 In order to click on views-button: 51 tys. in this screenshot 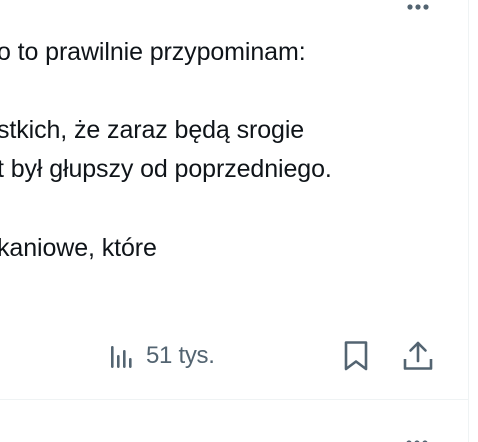, I will do `click(160, 356)`.